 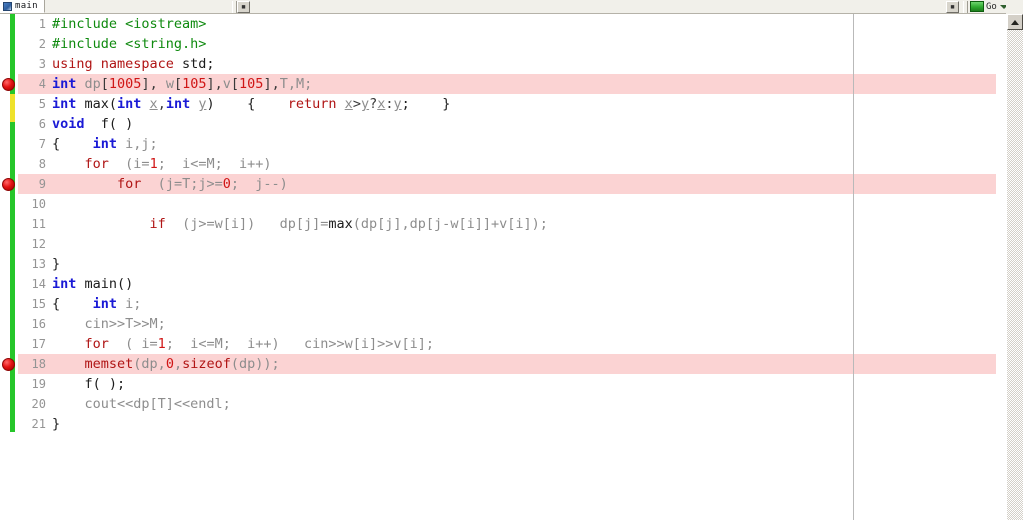 I want to click on code-token: ) {, so click(x=247, y=104).